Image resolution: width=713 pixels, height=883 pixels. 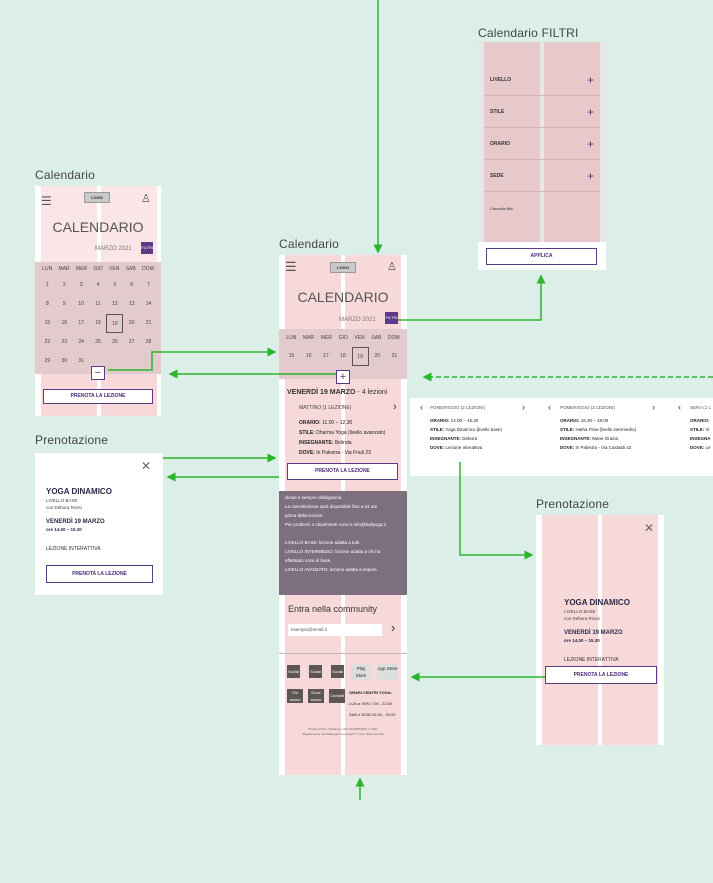 What do you see at coordinates (472, 297) in the screenshot?
I see `arrow-filter-to-filters` at bounding box center [472, 297].